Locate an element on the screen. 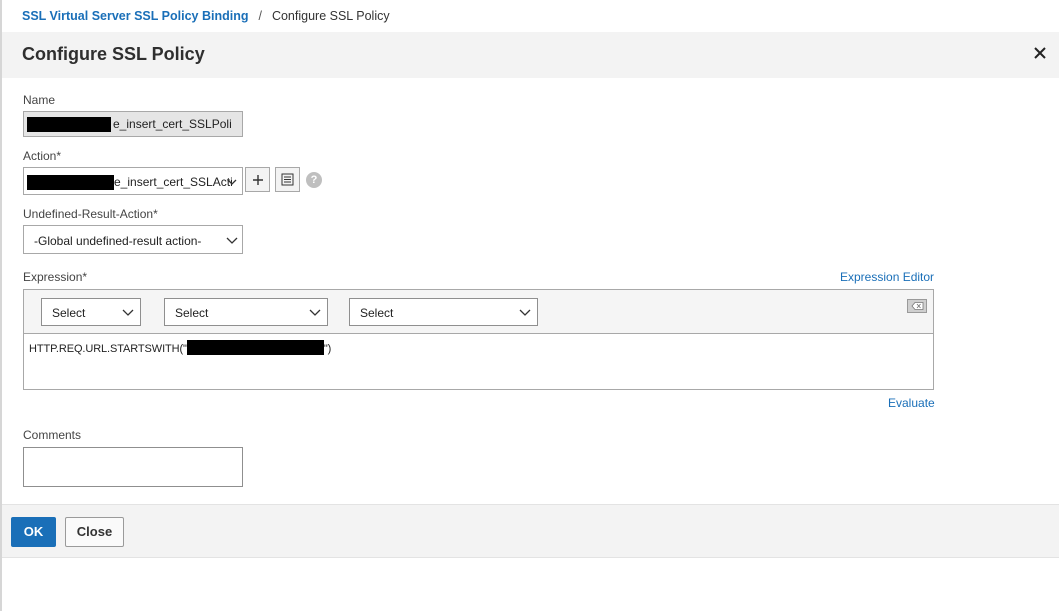 Image resolution: width=1059 pixels, height=611 pixels. close-icon is located at coordinates (1040, 53).